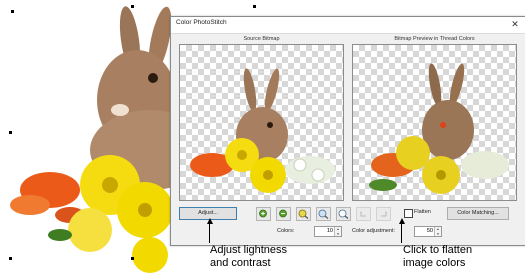  What do you see at coordinates (249, 250) in the screenshot?
I see `adjust-callout-line1: Adjust lightness` at bounding box center [249, 250].